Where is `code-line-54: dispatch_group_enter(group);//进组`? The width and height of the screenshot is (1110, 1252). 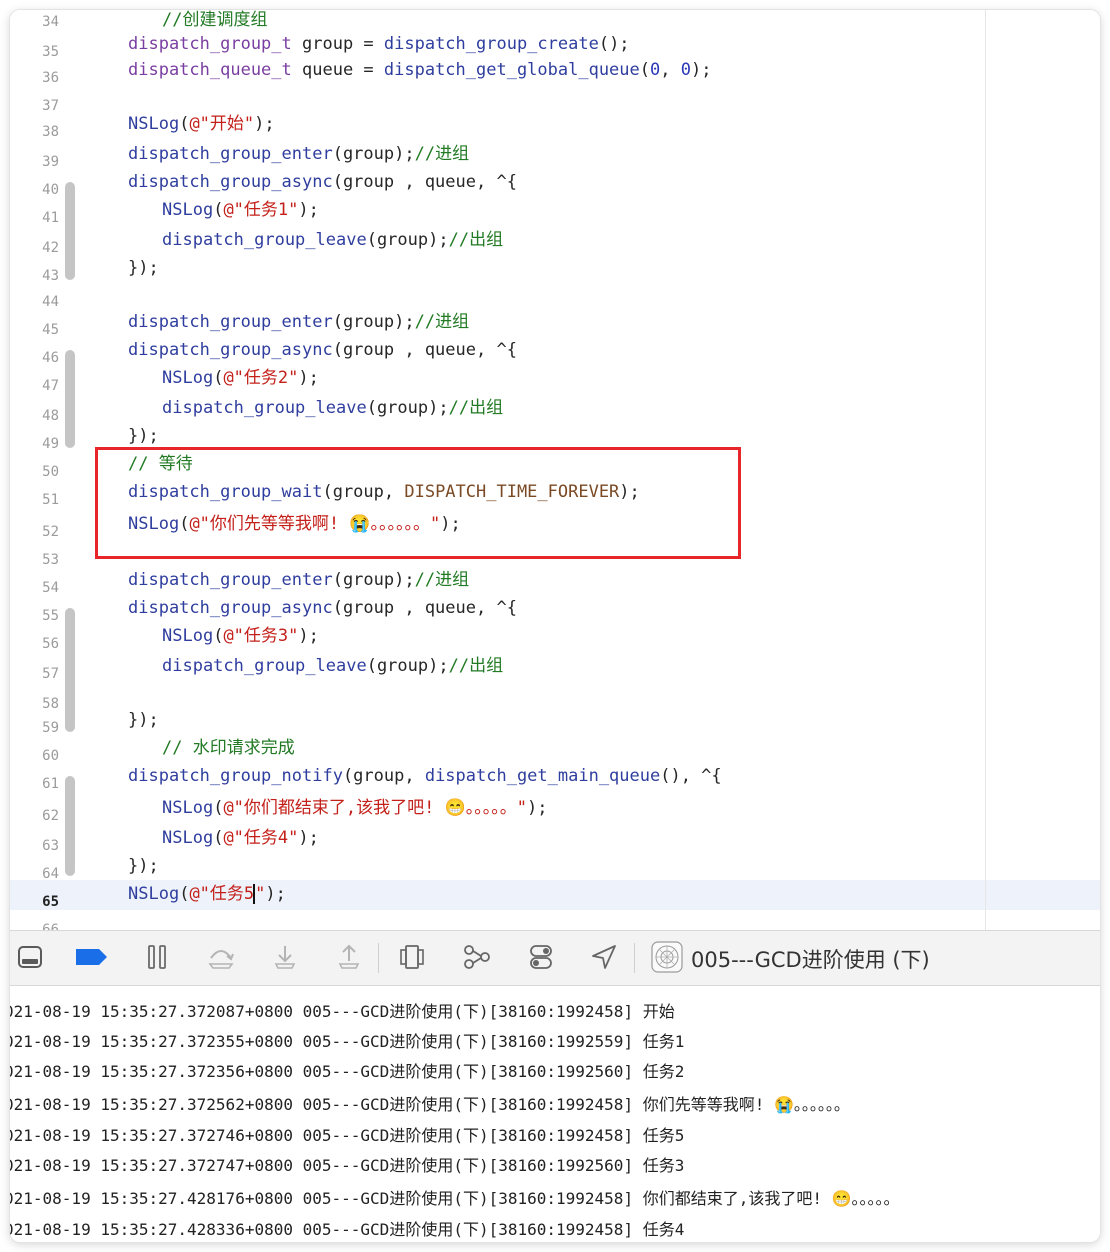
code-line-54: dispatch_group_enter(group);//进组 is located at coordinates (299, 580).